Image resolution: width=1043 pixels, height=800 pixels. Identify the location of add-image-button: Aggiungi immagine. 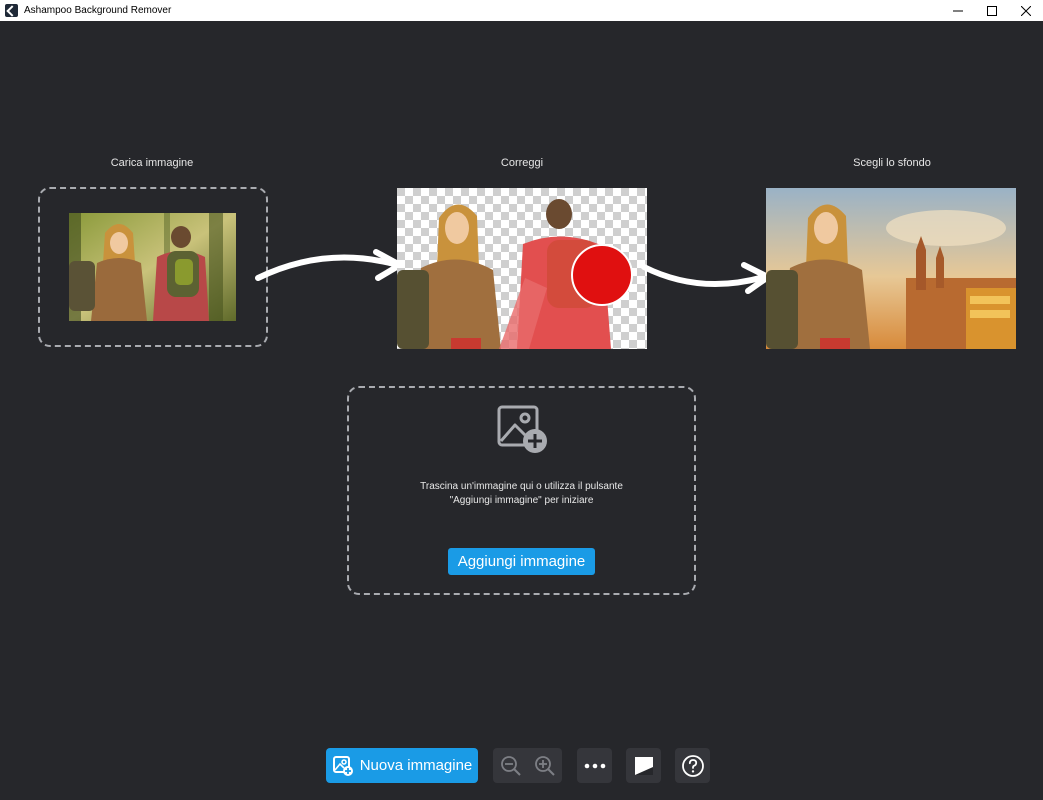
(521, 561).